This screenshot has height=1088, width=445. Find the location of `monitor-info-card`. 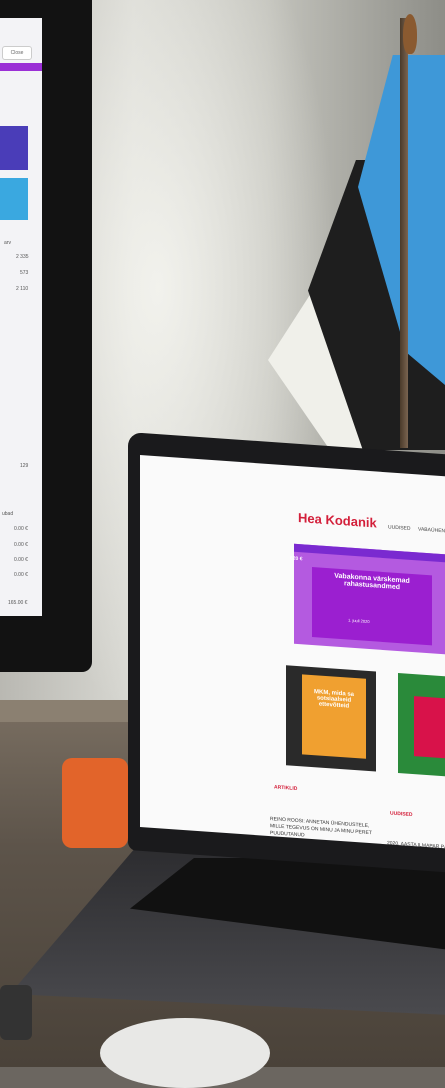

monitor-info-card is located at coordinates (14, 199).